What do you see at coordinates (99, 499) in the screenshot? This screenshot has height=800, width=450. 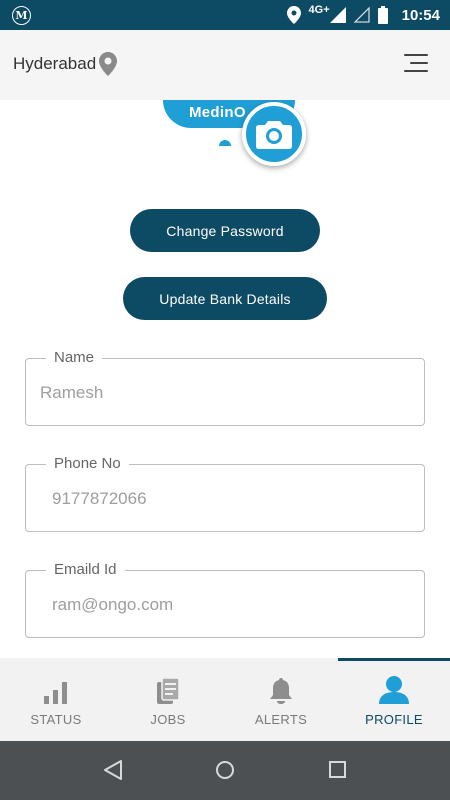 I see `phone-field-value: 9177872066` at bounding box center [99, 499].